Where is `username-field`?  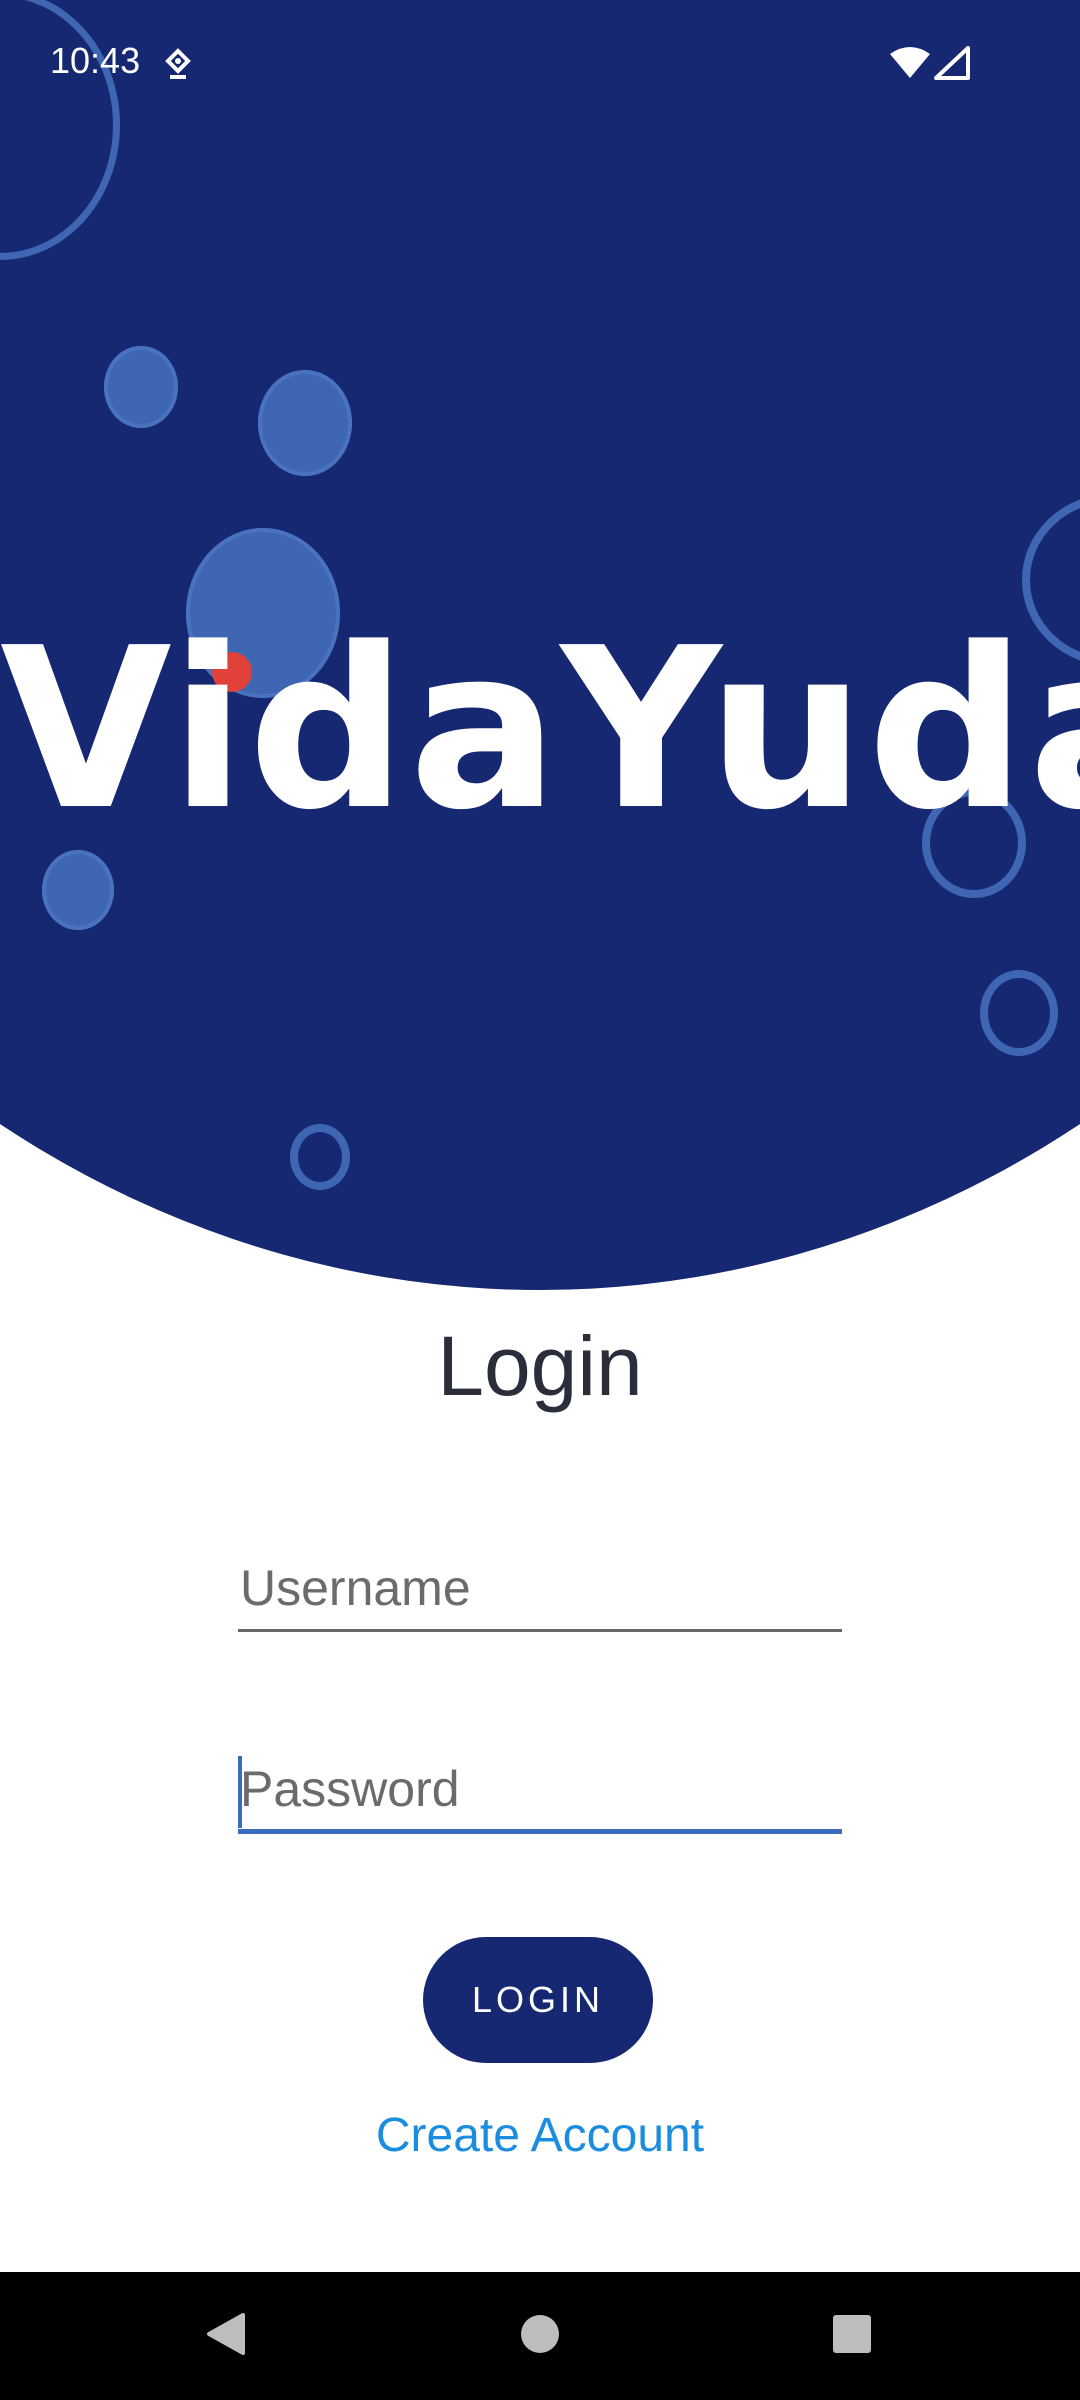
username-field is located at coordinates (540, 1592).